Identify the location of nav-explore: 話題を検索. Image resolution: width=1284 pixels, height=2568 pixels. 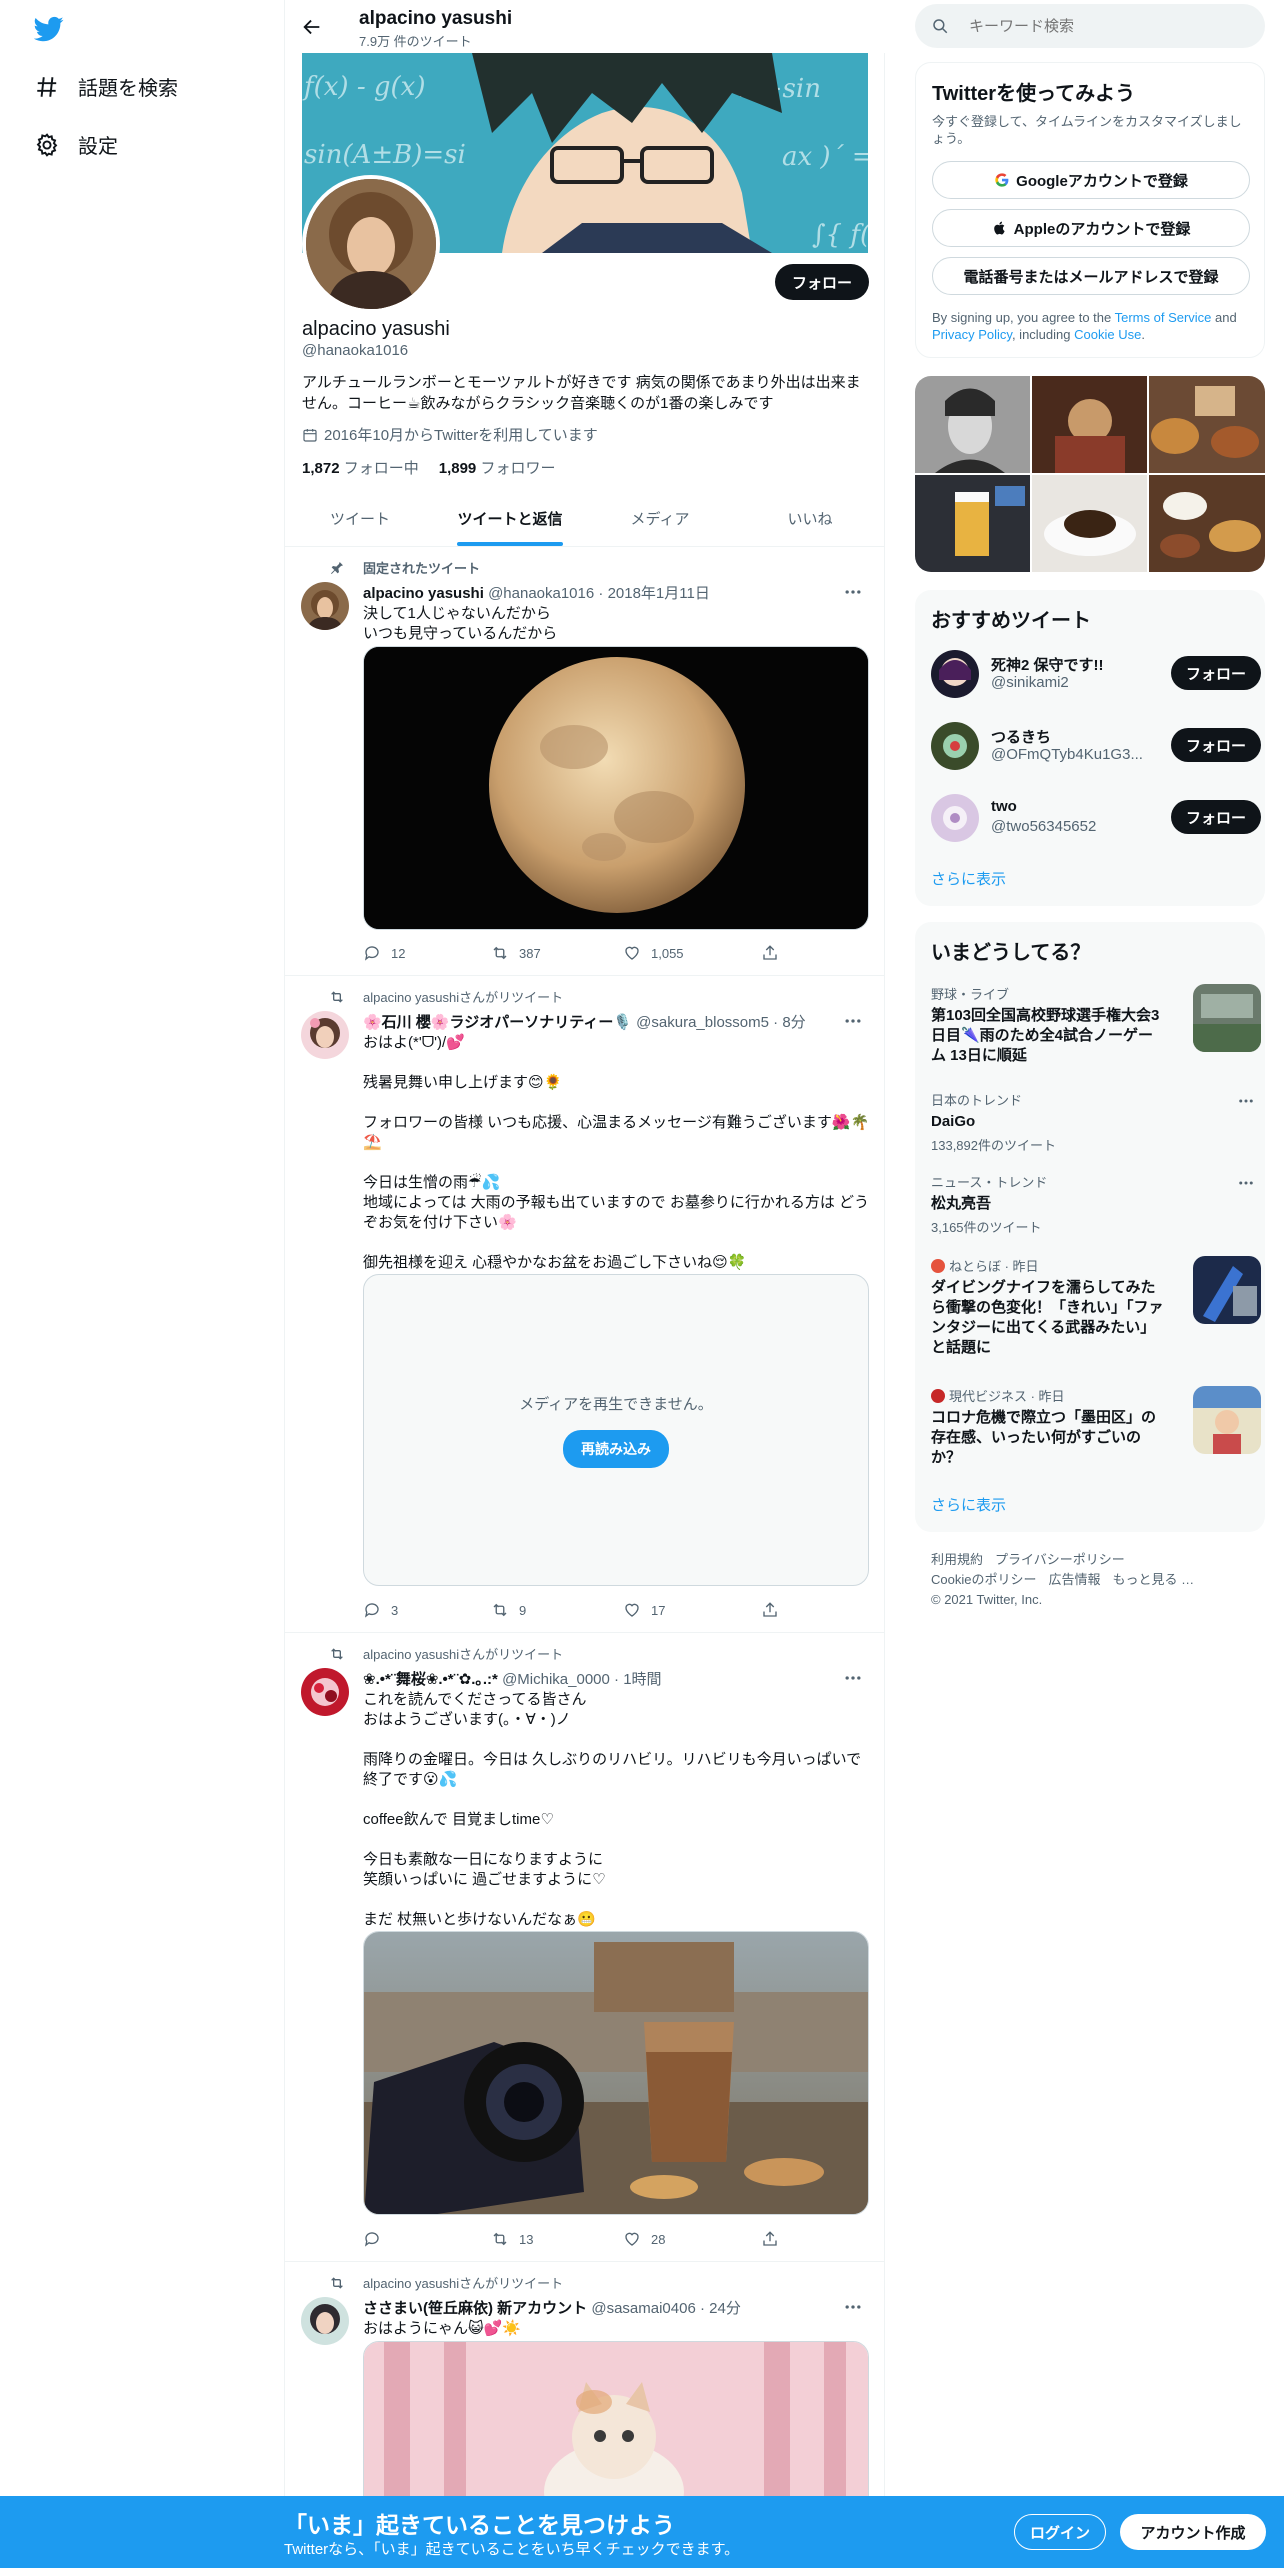
(106, 86).